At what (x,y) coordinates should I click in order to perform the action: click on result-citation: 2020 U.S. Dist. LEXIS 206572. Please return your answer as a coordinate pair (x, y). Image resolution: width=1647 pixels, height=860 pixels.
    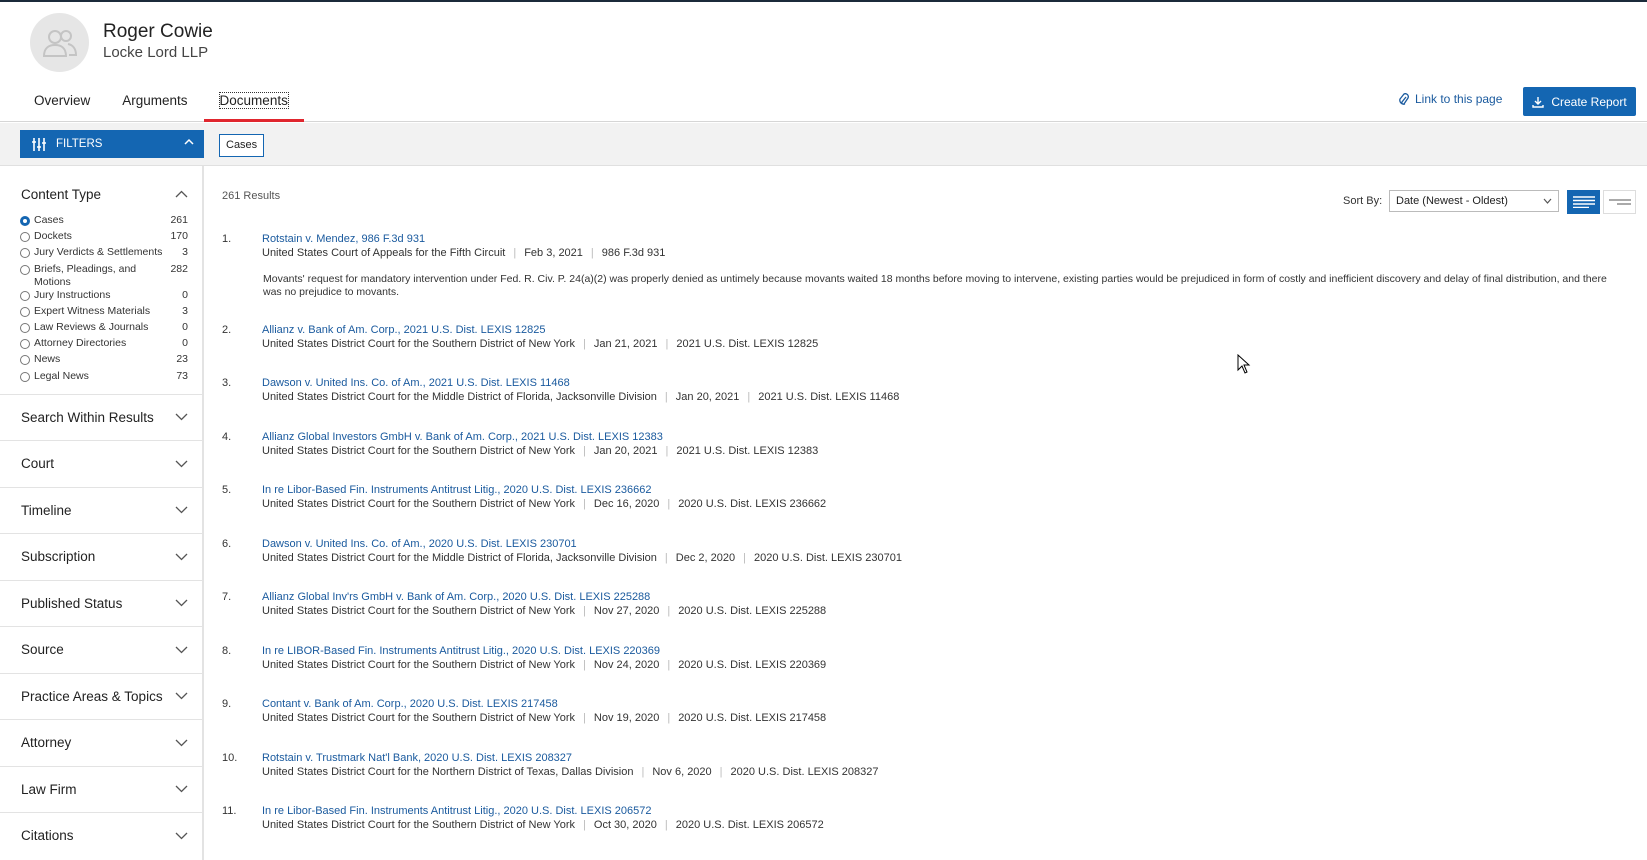
    Looking at the image, I should click on (749, 825).